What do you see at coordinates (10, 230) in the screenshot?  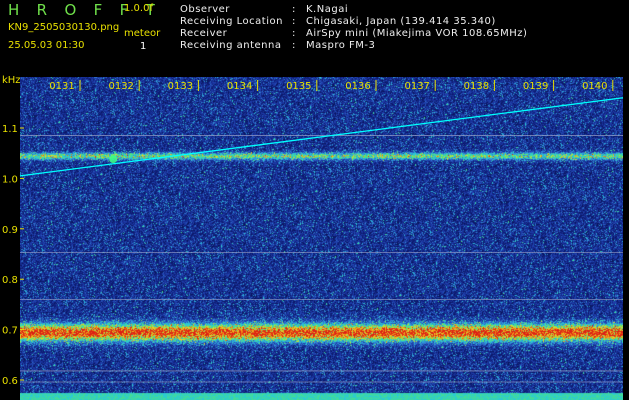 I see `y-tick-label: 0.9` at bounding box center [10, 230].